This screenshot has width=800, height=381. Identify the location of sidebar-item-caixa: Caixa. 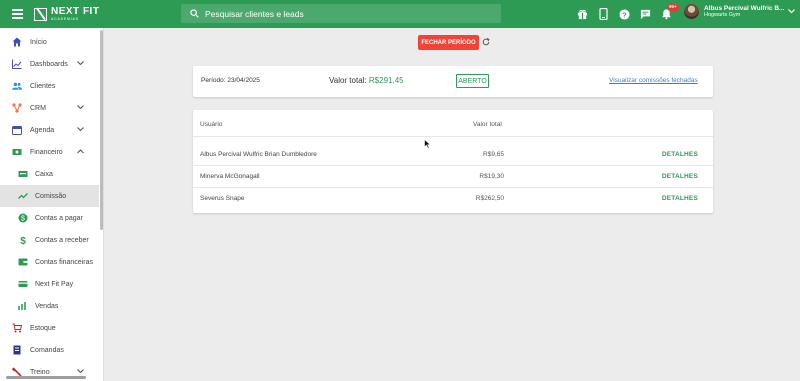
(49, 174).